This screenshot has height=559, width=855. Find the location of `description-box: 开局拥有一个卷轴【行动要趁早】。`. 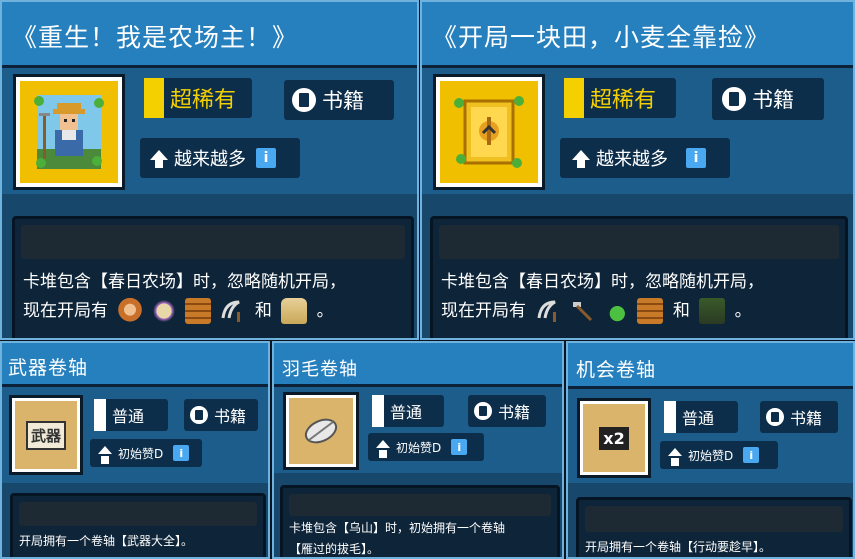

description-box: 开局拥有一个卷轴【行动要趁早】。 is located at coordinates (714, 527).